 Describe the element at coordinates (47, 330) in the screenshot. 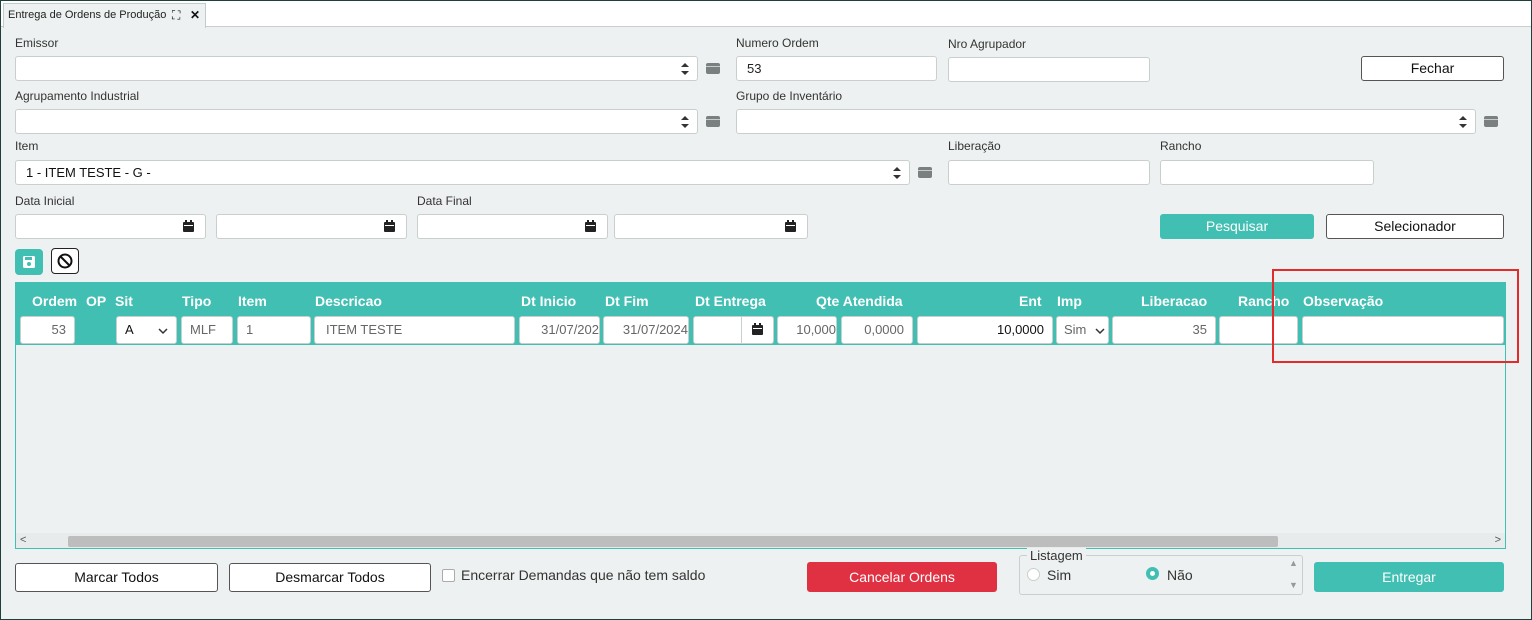

I see `cell-ordem: 53` at that location.